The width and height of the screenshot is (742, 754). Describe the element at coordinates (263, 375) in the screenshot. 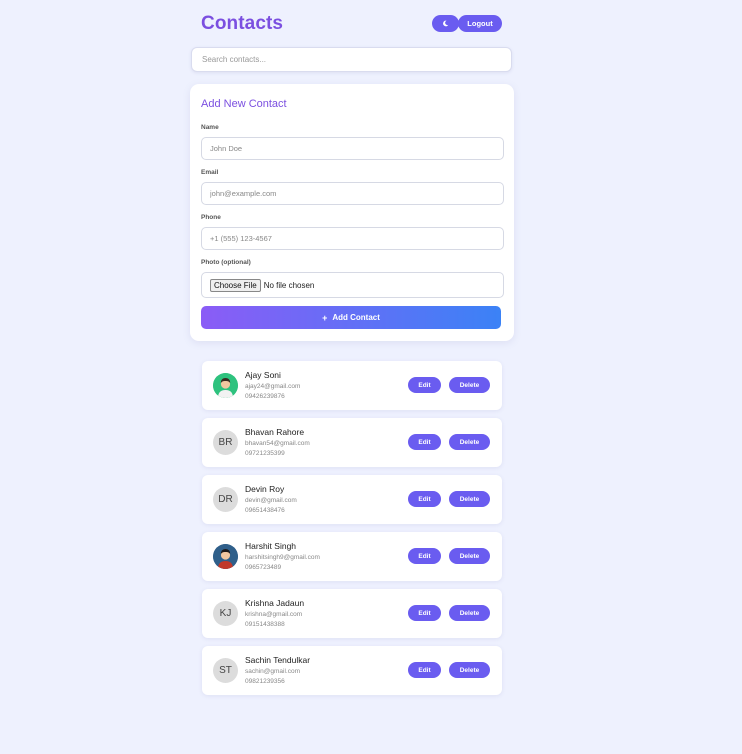

I see `contact-name: Ajay Soni` at that location.